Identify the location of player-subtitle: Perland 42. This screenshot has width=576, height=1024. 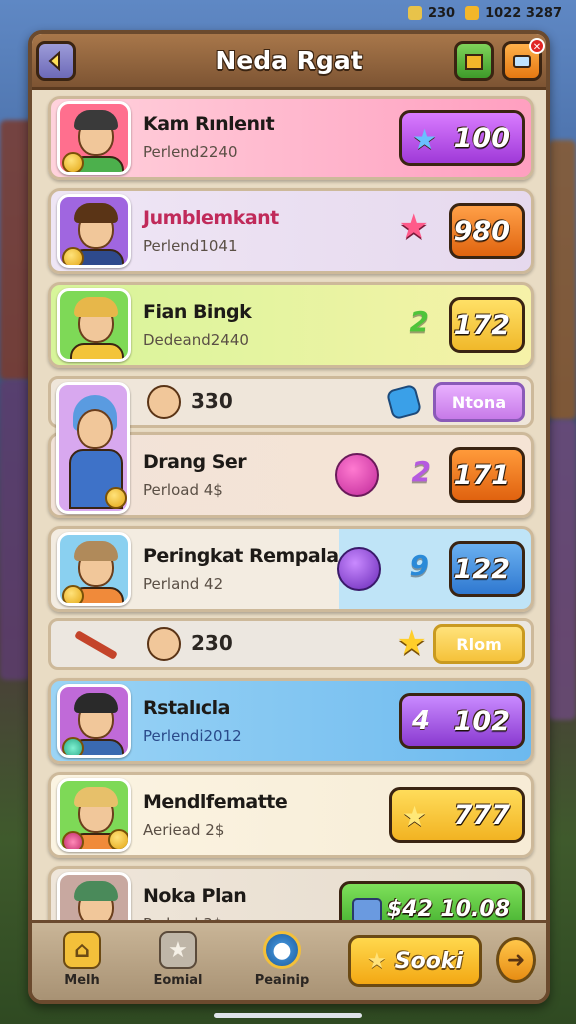
(183, 584).